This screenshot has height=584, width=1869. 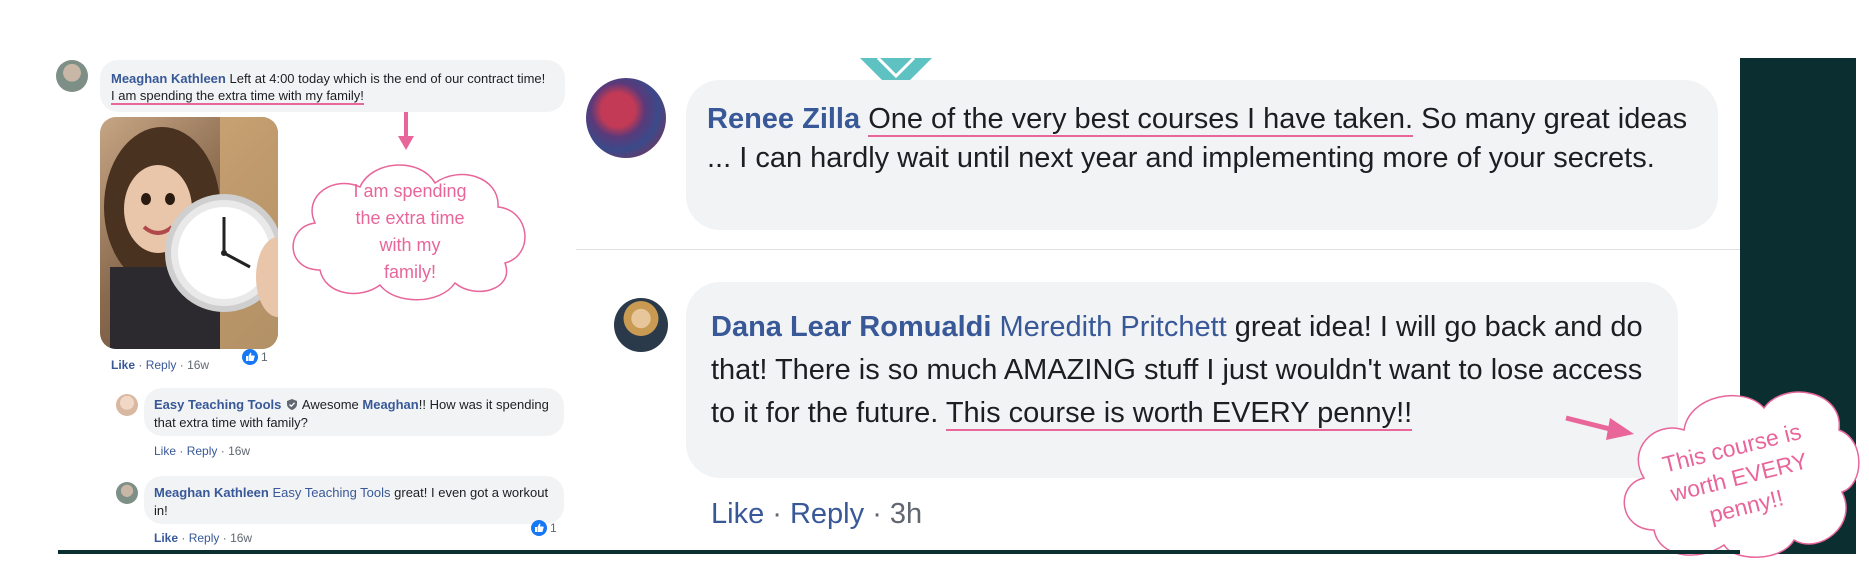 I want to click on comment-author: Dana Lear Romualdi, so click(x=851, y=327).